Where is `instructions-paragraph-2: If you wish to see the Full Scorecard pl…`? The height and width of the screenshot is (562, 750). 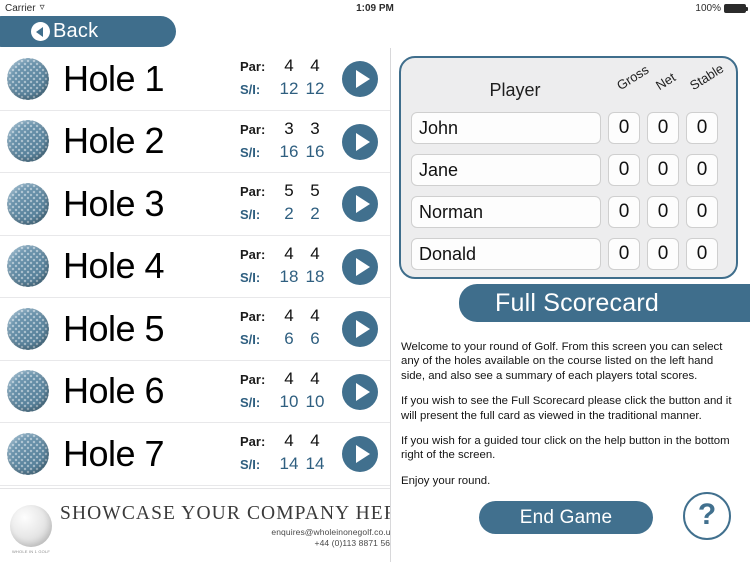 instructions-paragraph-2: If you wish to see the Full Scorecard pl… is located at coordinates (566, 408).